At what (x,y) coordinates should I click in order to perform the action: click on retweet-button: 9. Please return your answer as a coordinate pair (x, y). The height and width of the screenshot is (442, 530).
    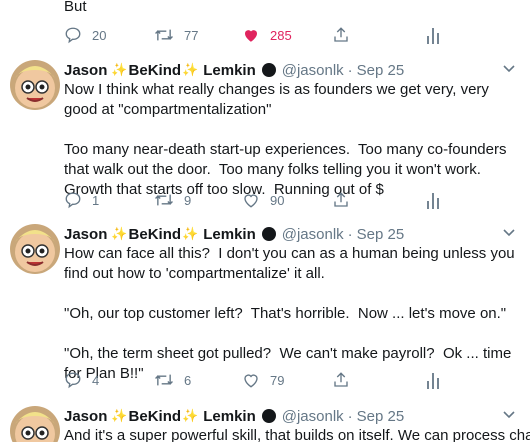
    Looking at the image, I should click on (172, 200).